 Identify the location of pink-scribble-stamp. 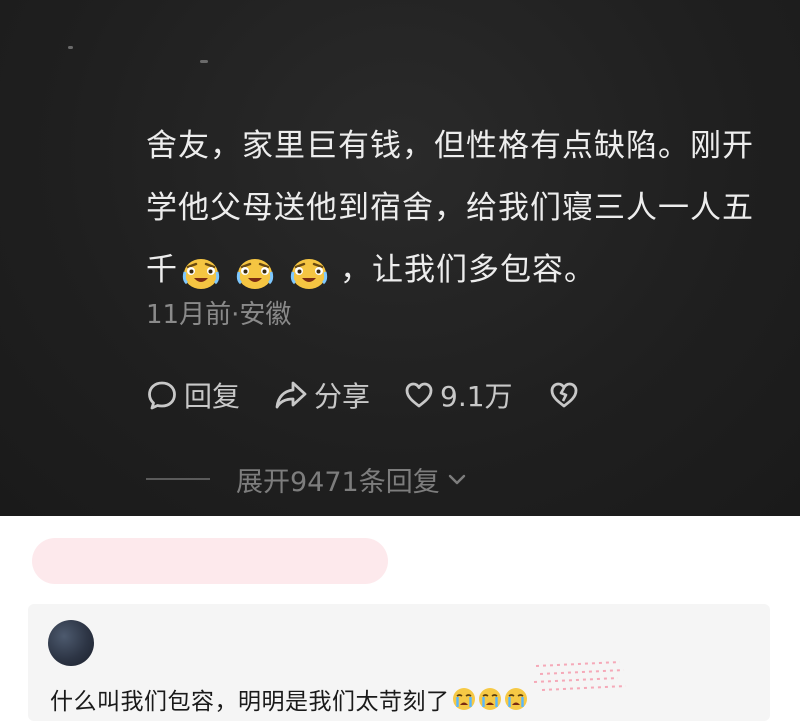
(580, 676).